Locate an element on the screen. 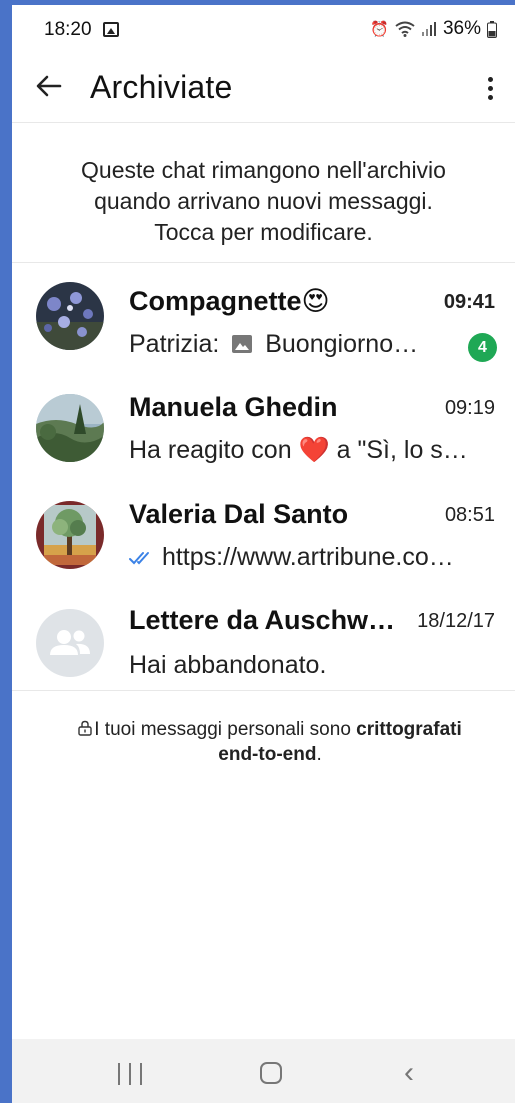 The height and width of the screenshot is (1103, 515). alarm-icon: ⏰ is located at coordinates (379, 29).